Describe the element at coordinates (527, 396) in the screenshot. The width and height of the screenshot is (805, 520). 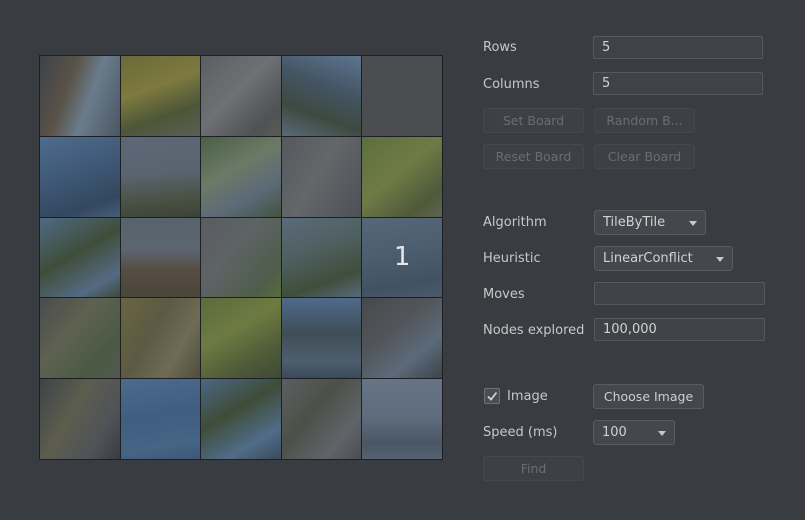
I see `image-label: Image` at that location.